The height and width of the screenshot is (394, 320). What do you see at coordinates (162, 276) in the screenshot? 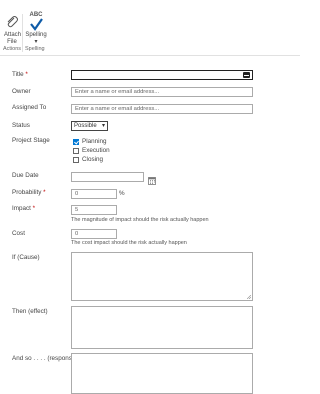
I see `if-cause-textarea` at bounding box center [162, 276].